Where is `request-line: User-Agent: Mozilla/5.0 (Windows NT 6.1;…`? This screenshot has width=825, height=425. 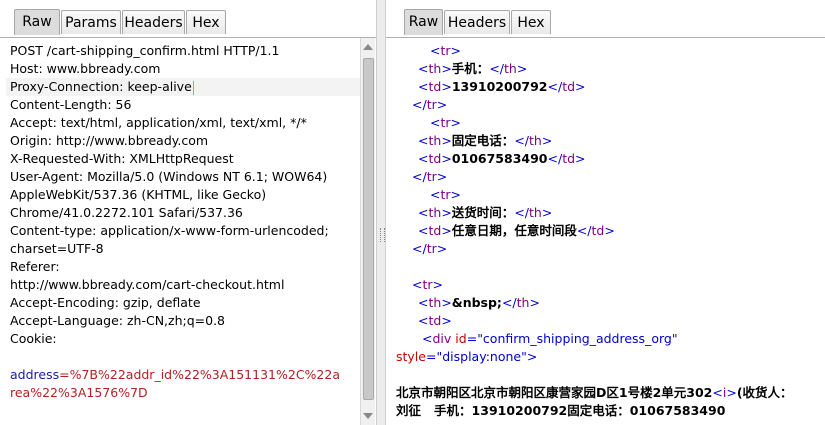 request-line: User-Agent: Mozilla/5.0 (Windows NT 6.1;… is located at coordinates (169, 176).